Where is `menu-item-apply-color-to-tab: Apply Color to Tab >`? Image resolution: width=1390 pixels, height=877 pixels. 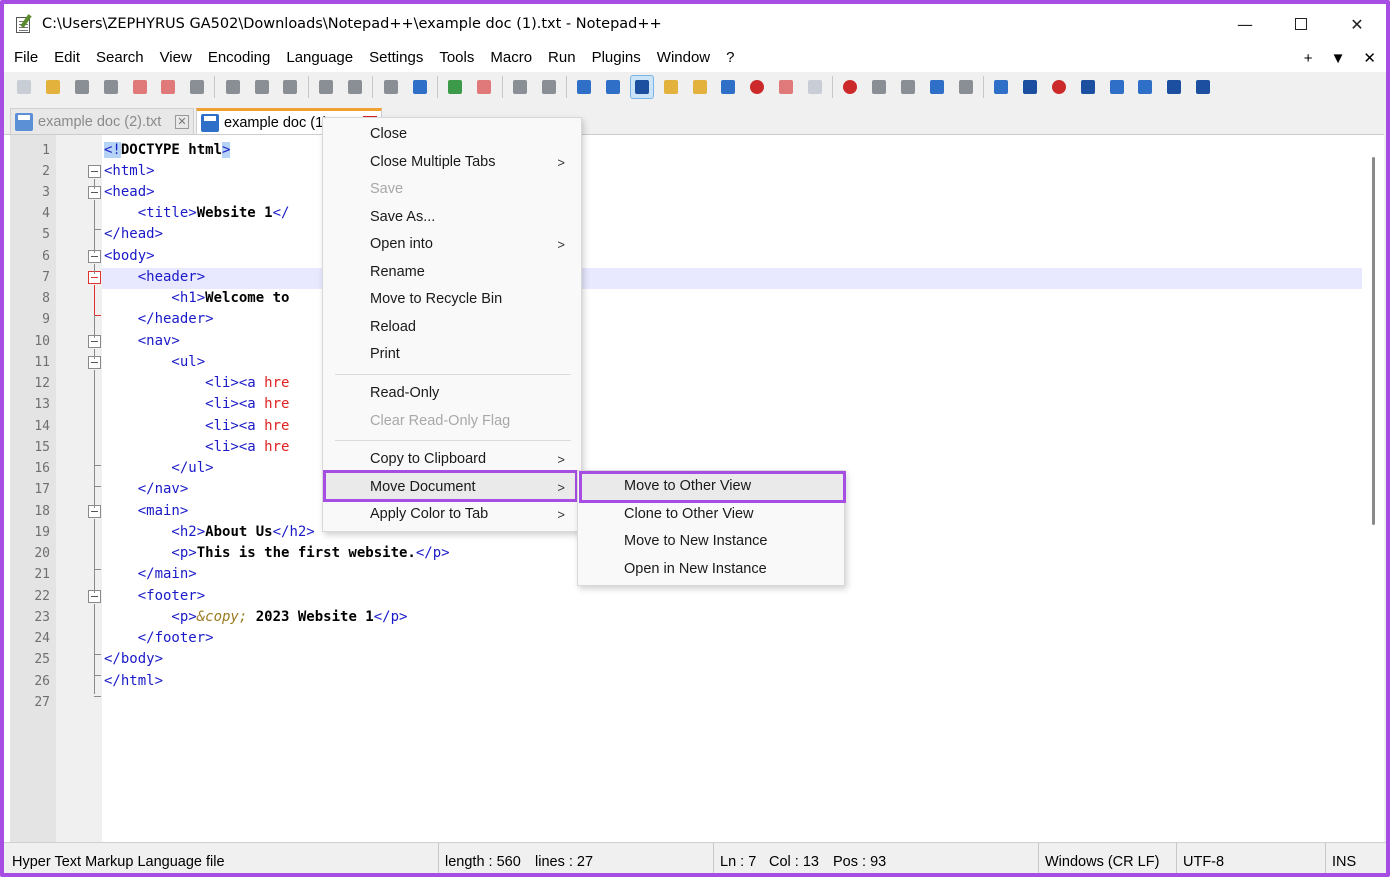 menu-item-apply-color-to-tab: Apply Color to Tab > is located at coordinates (452, 514).